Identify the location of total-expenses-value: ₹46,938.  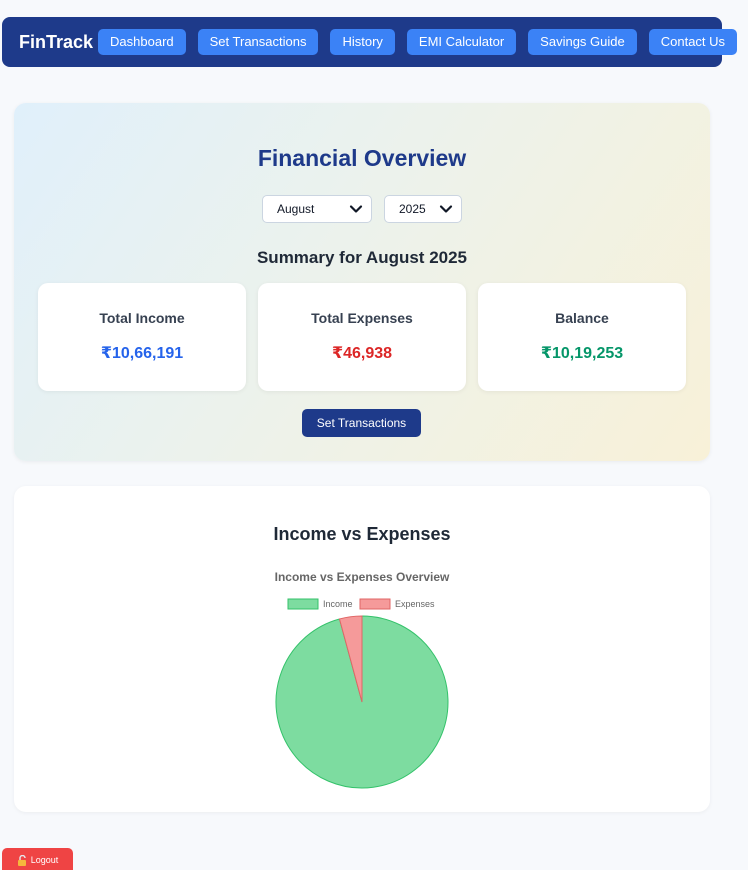
(362, 353).